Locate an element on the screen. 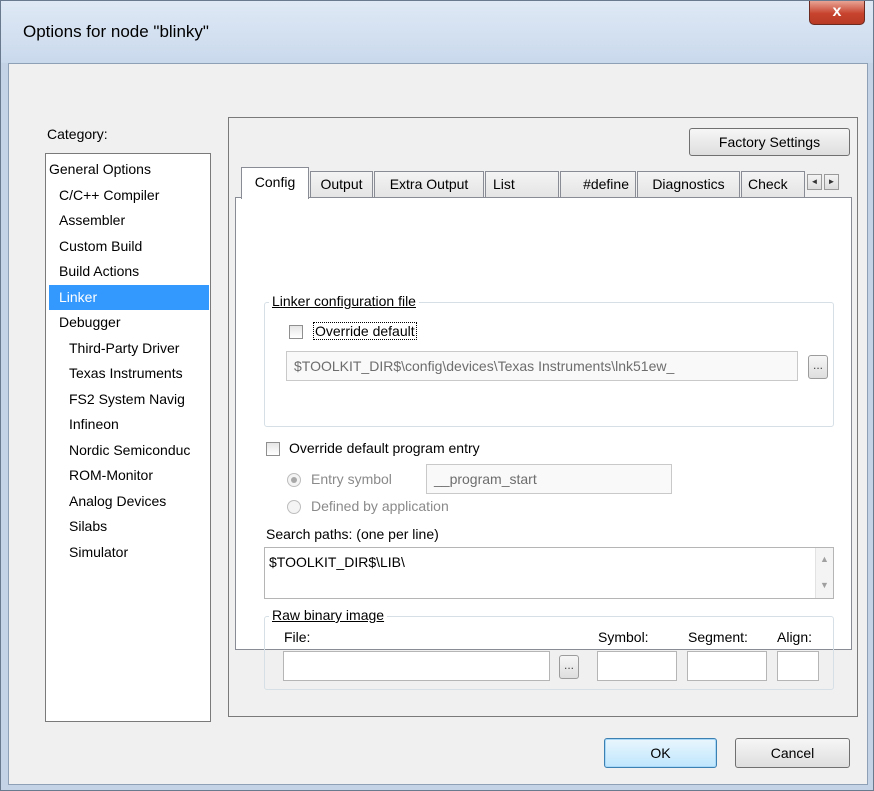 This screenshot has height=791, width=874. category-item-label: Texas Instruments is located at coordinates (126, 373).